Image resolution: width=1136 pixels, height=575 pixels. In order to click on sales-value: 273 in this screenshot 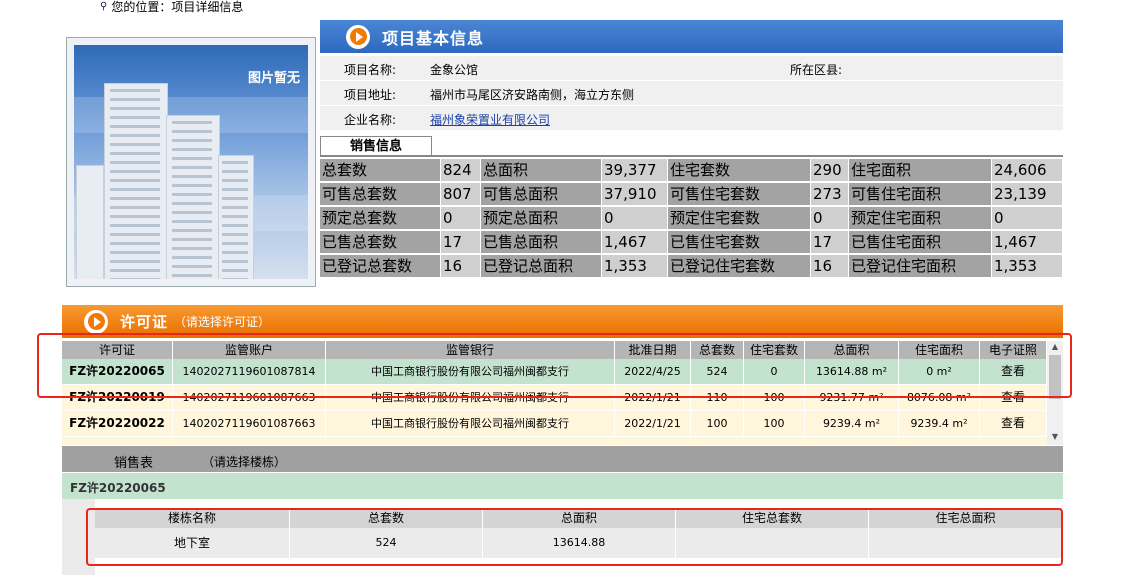, I will do `click(829, 194)`.